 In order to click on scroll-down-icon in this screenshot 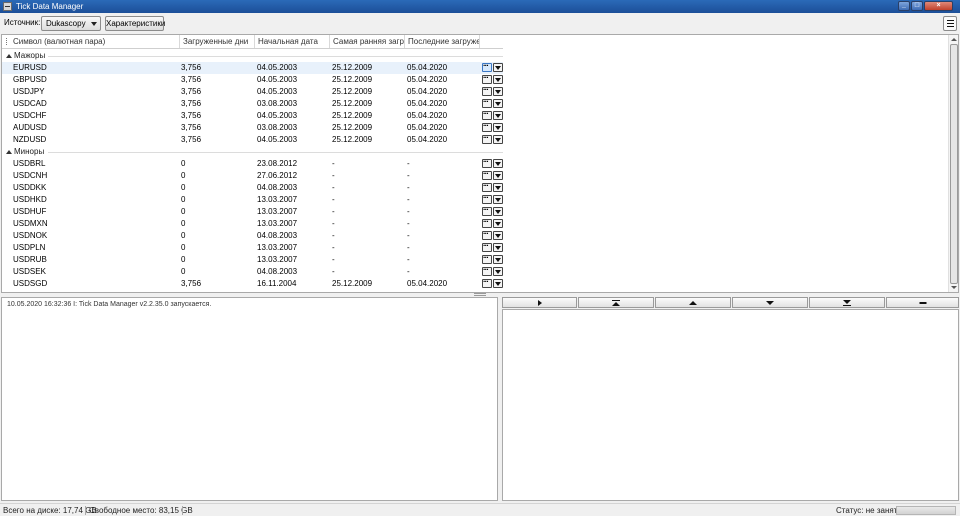, I will do `click(954, 287)`.